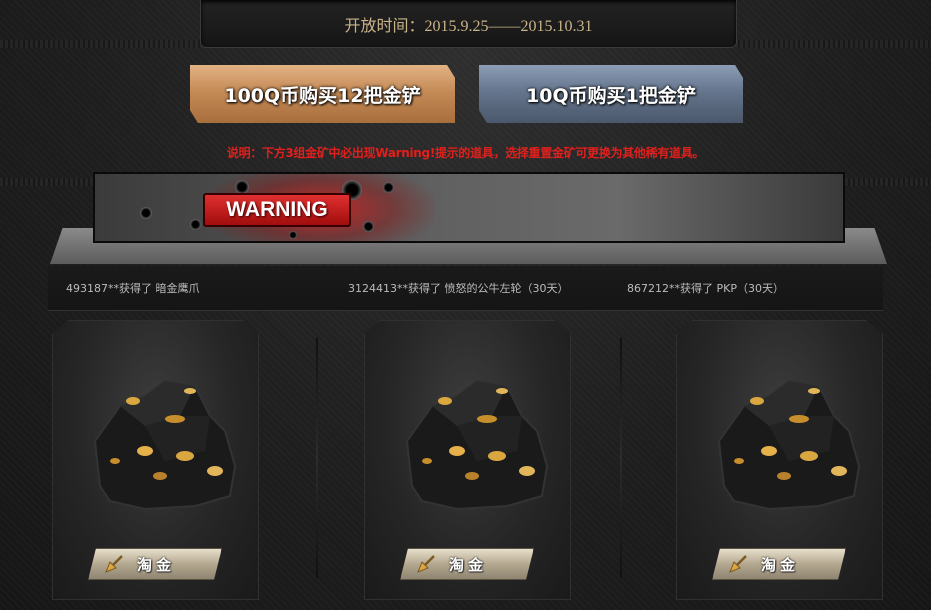 This screenshot has height=610, width=931. I want to click on event-date-bar: 开放时间：2015.9.25——2015.10.31, so click(468, 24).